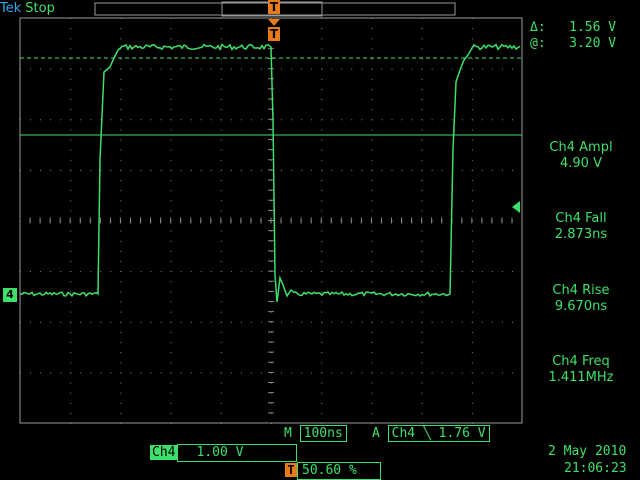  What do you see at coordinates (593, 27) in the screenshot?
I see `delta-value: 1.56 V` at bounding box center [593, 27].